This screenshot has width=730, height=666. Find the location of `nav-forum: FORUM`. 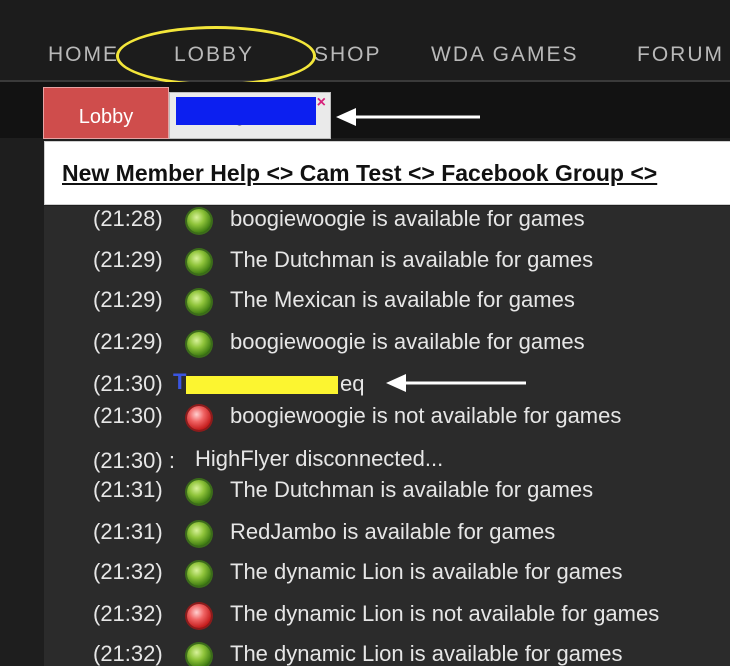

nav-forum: FORUM is located at coordinates (680, 55).